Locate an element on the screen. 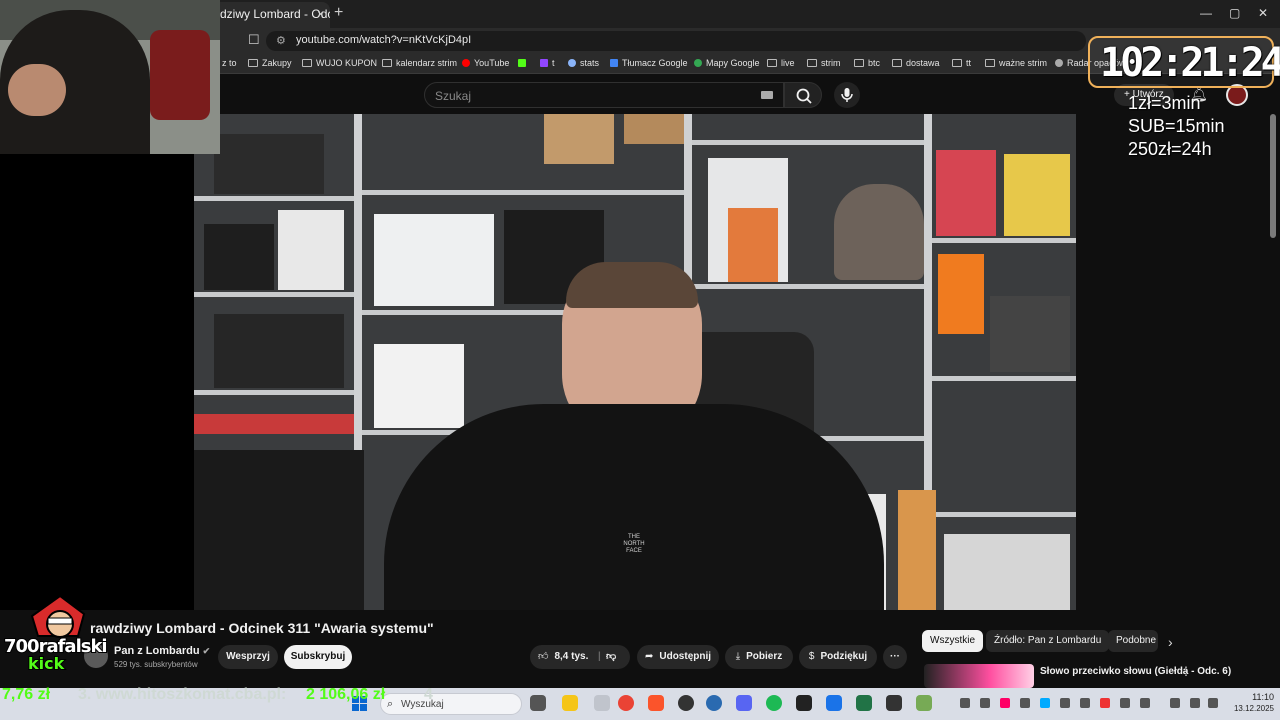  bookmark-item: tt is located at coordinates (961, 63).